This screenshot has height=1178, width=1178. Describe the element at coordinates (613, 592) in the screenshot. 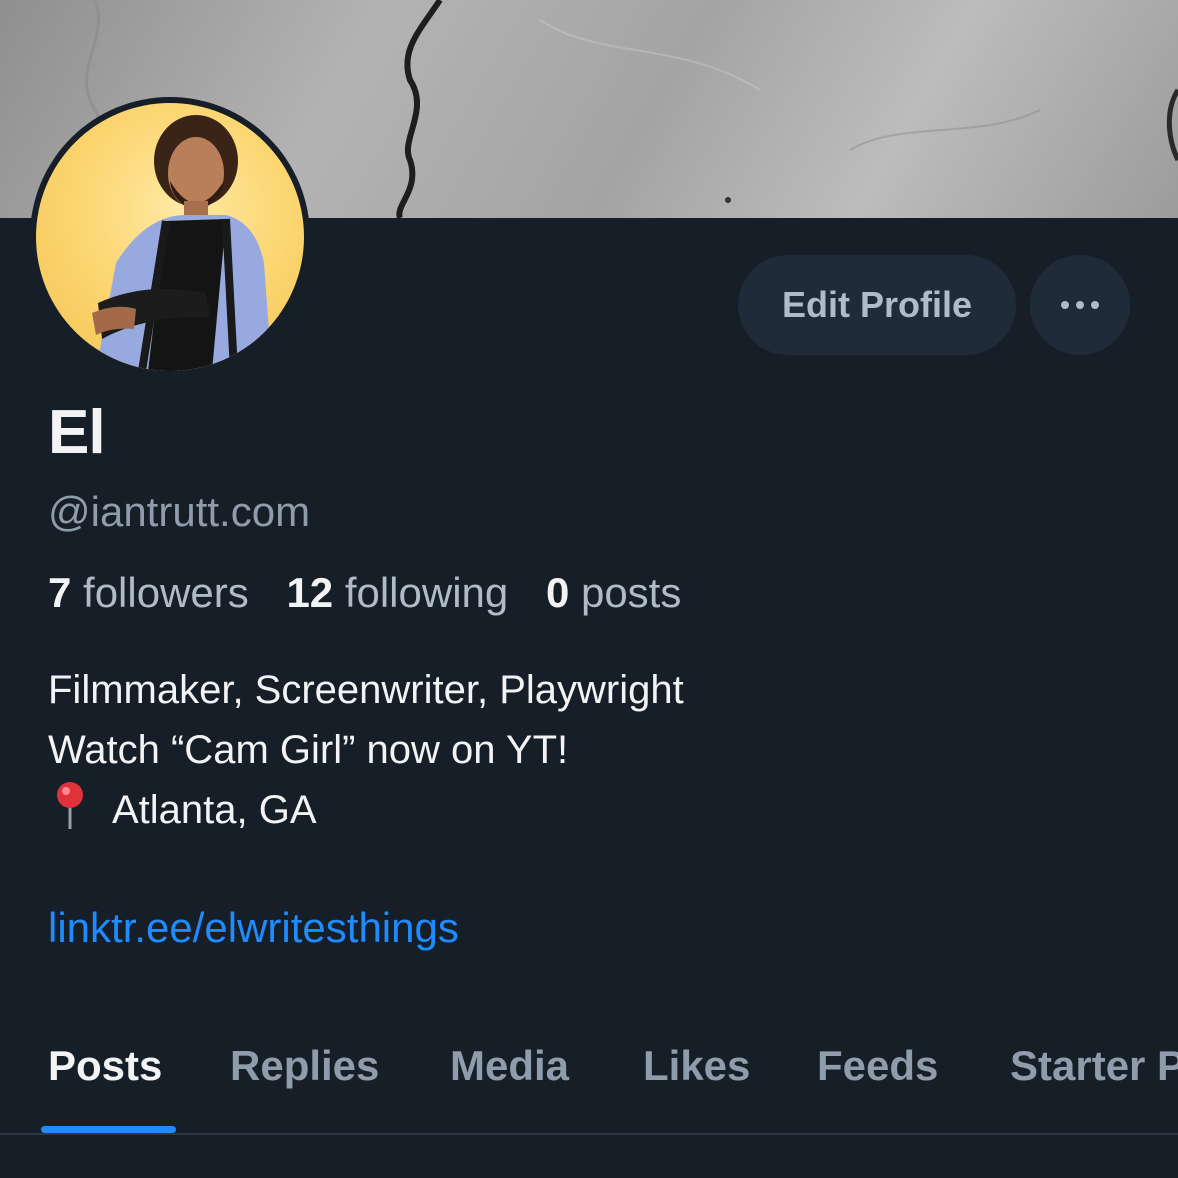

I see `posts-count: 0 posts` at that location.